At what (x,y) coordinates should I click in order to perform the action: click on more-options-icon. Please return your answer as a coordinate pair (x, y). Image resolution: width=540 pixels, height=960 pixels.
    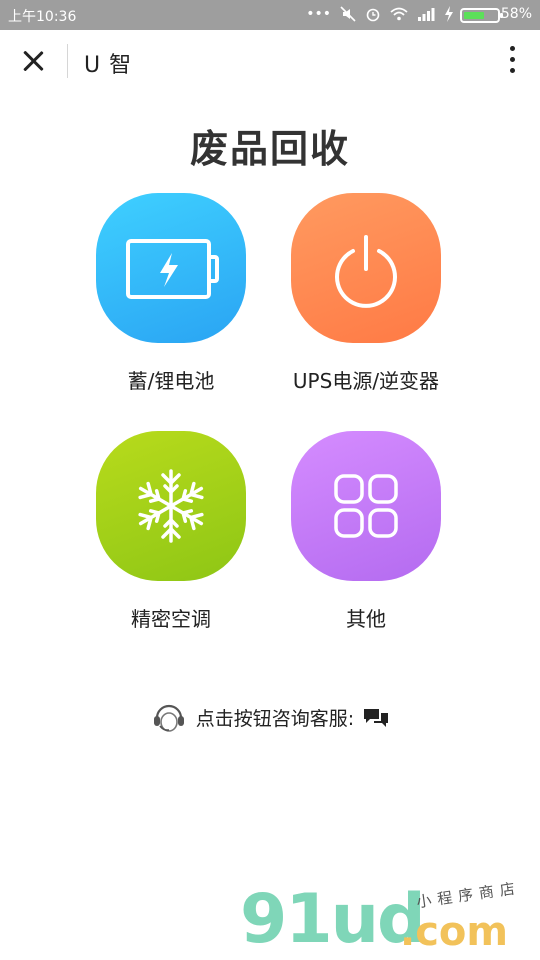
    Looking at the image, I should click on (512, 62).